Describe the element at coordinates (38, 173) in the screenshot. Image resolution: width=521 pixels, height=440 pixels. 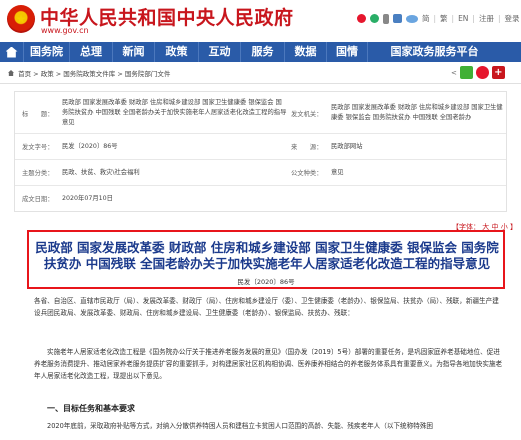
I see `theme-label: 主题分类：` at that location.